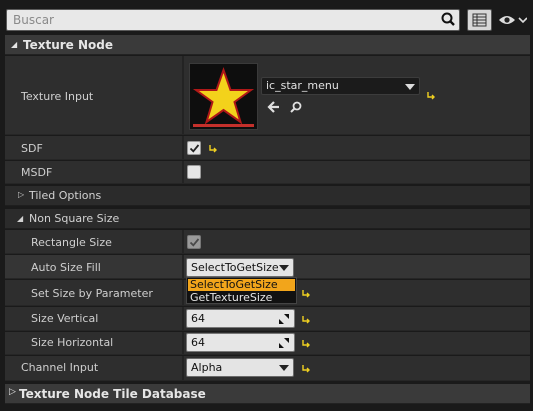 This screenshot has width=533, height=411. I want to click on browse-search-icon, so click(296, 107).